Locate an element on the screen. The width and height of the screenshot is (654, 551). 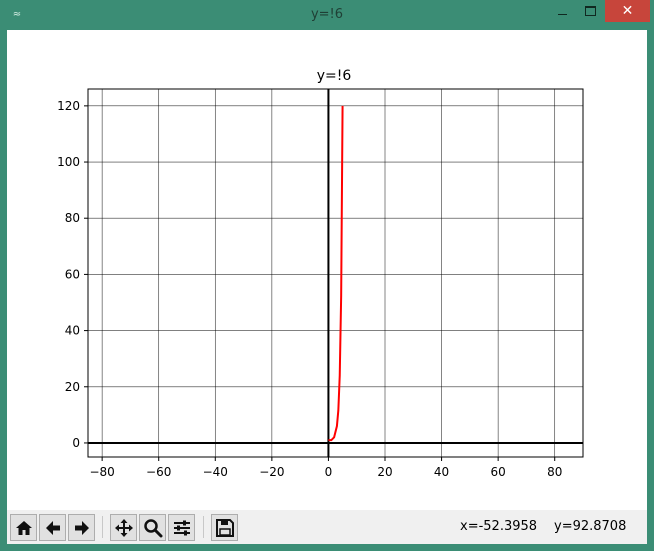
save-button is located at coordinates (224, 527).